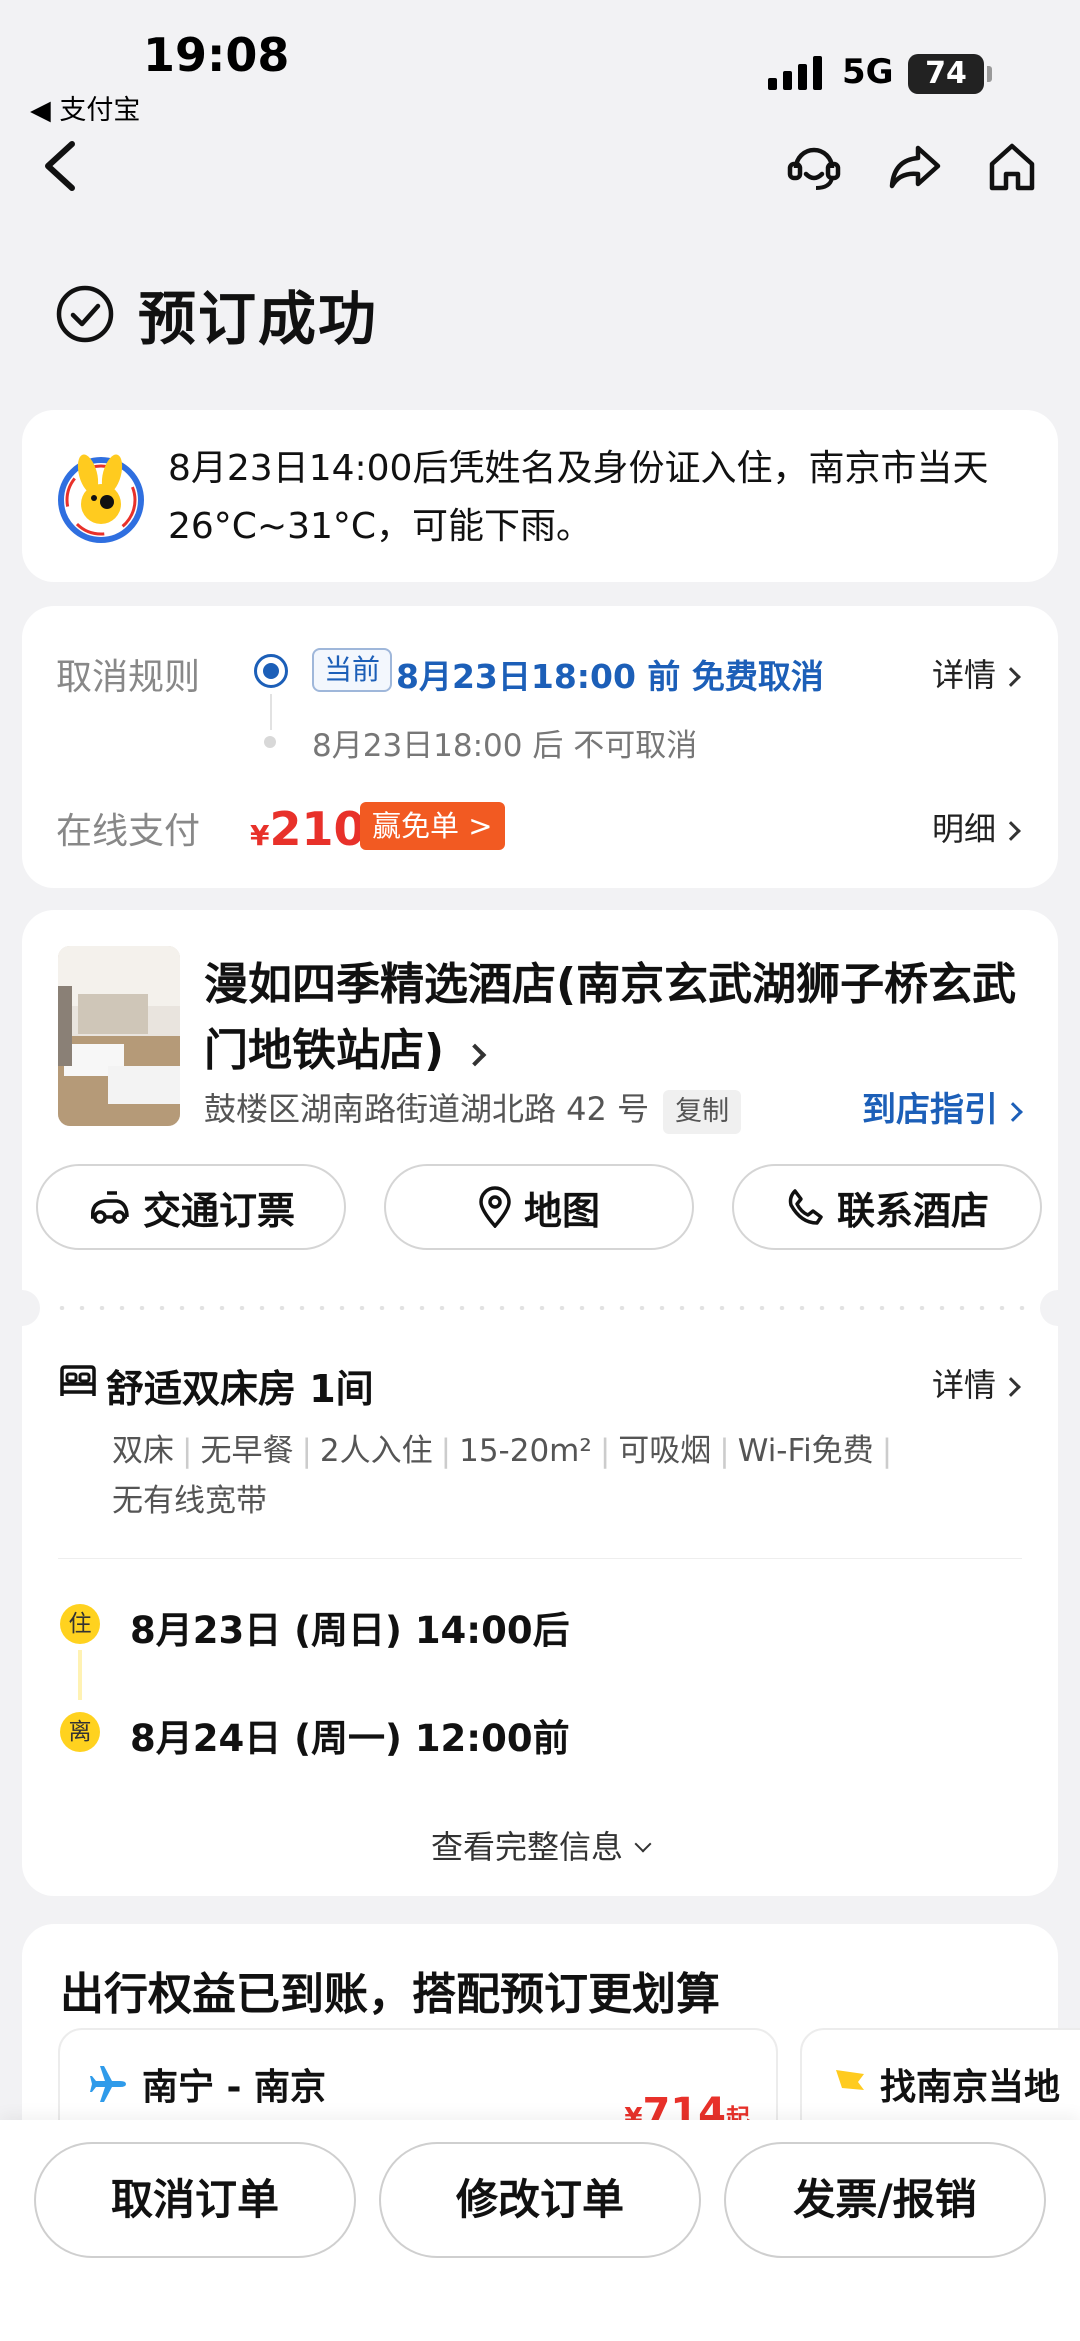 Image resolution: width=1080 pixels, height=2341 pixels. What do you see at coordinates (247, 1451) in the screenshot?
I see `amenity-tag: 无早餐` at bounding box center [247, 1451].